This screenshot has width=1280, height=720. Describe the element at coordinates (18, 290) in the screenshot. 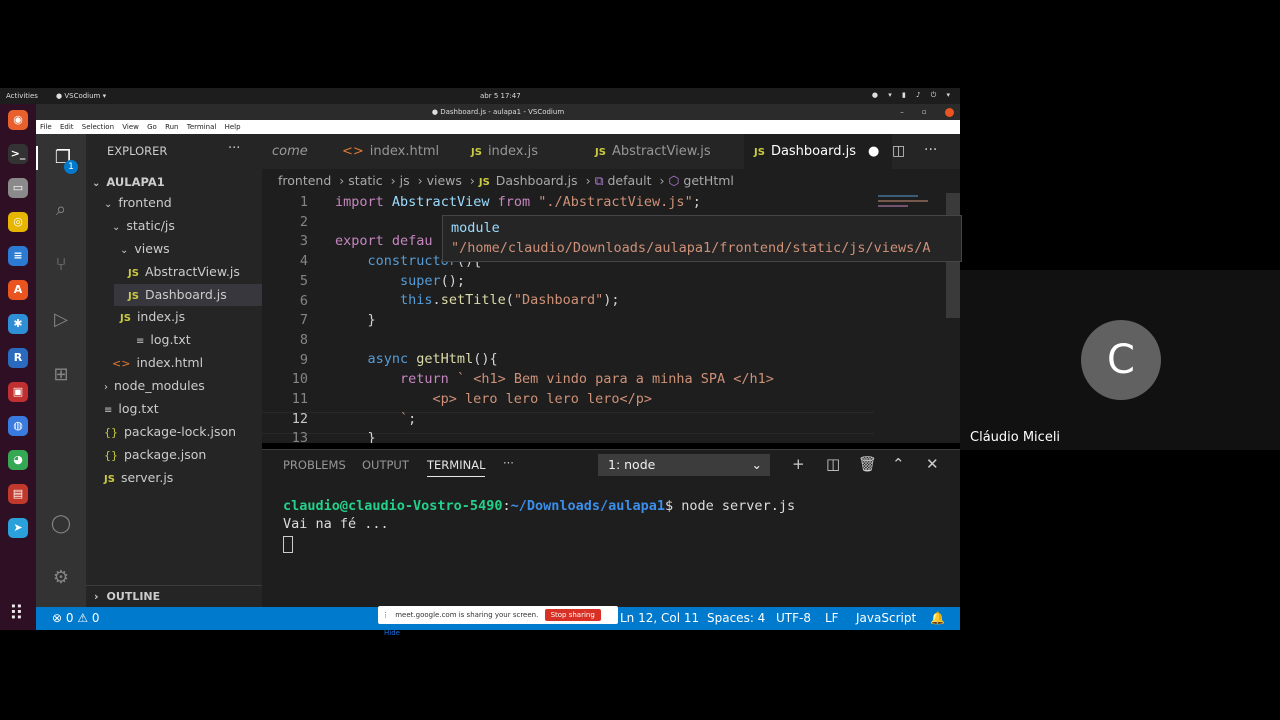

I see `software-icon: A` at that location.